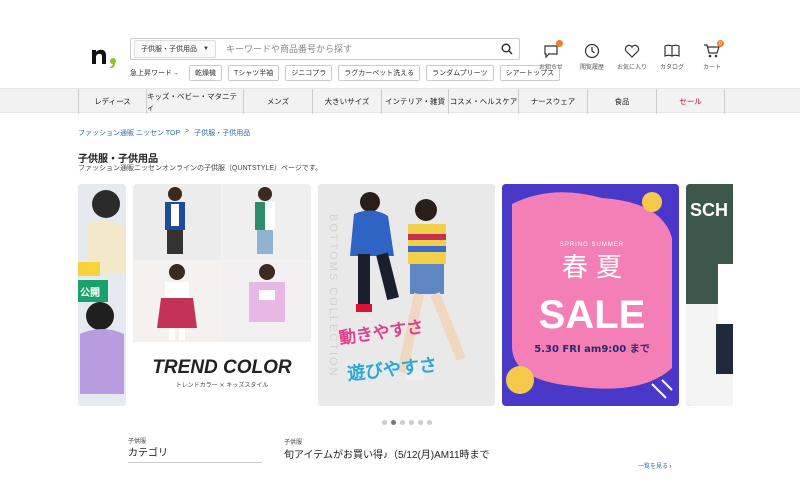 The width and height of the screenshot is (800, 500). What do you see at coordinates (592, 268) in the screenshot?
I see `sale-kanji: 春 夏` at bounding box center [592, 268].